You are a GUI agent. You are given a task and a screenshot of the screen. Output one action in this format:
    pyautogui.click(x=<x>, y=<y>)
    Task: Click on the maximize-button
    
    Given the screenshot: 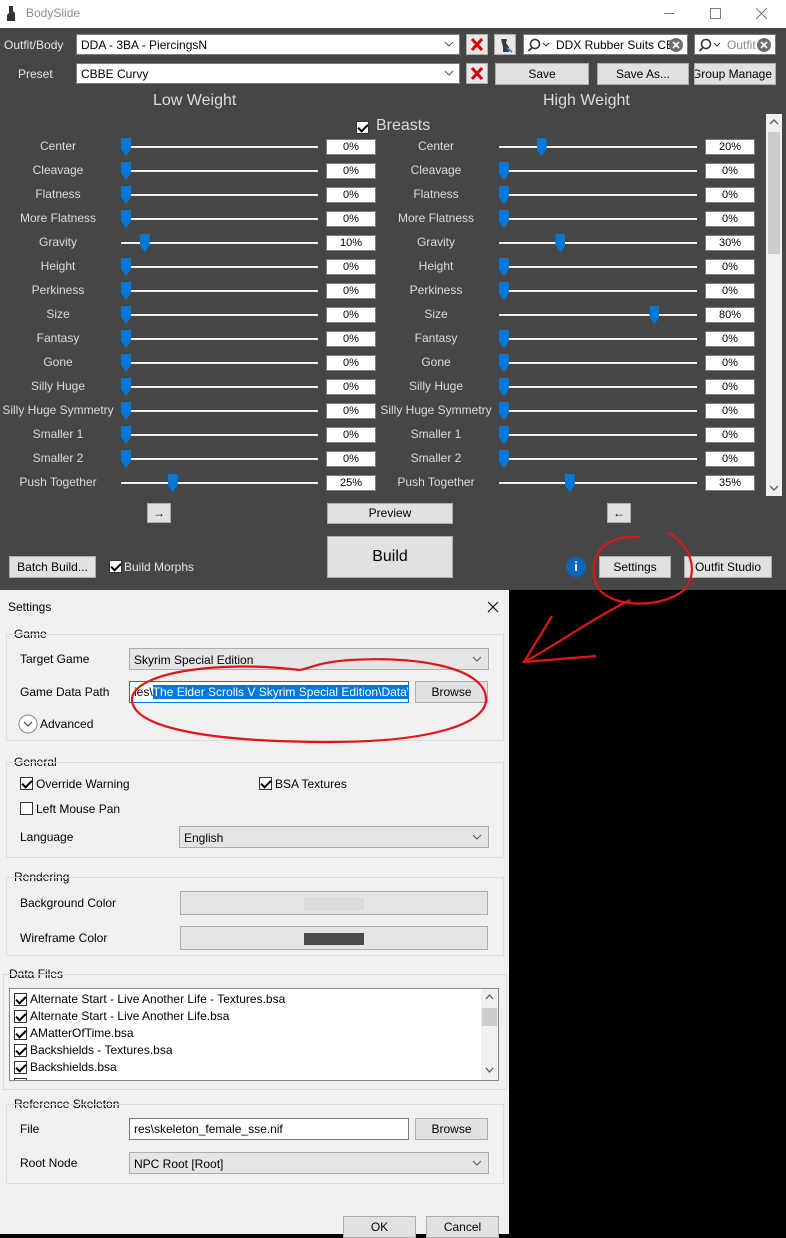 What is the action you would take?
    pyautogui.click(x=715, y=14)
    